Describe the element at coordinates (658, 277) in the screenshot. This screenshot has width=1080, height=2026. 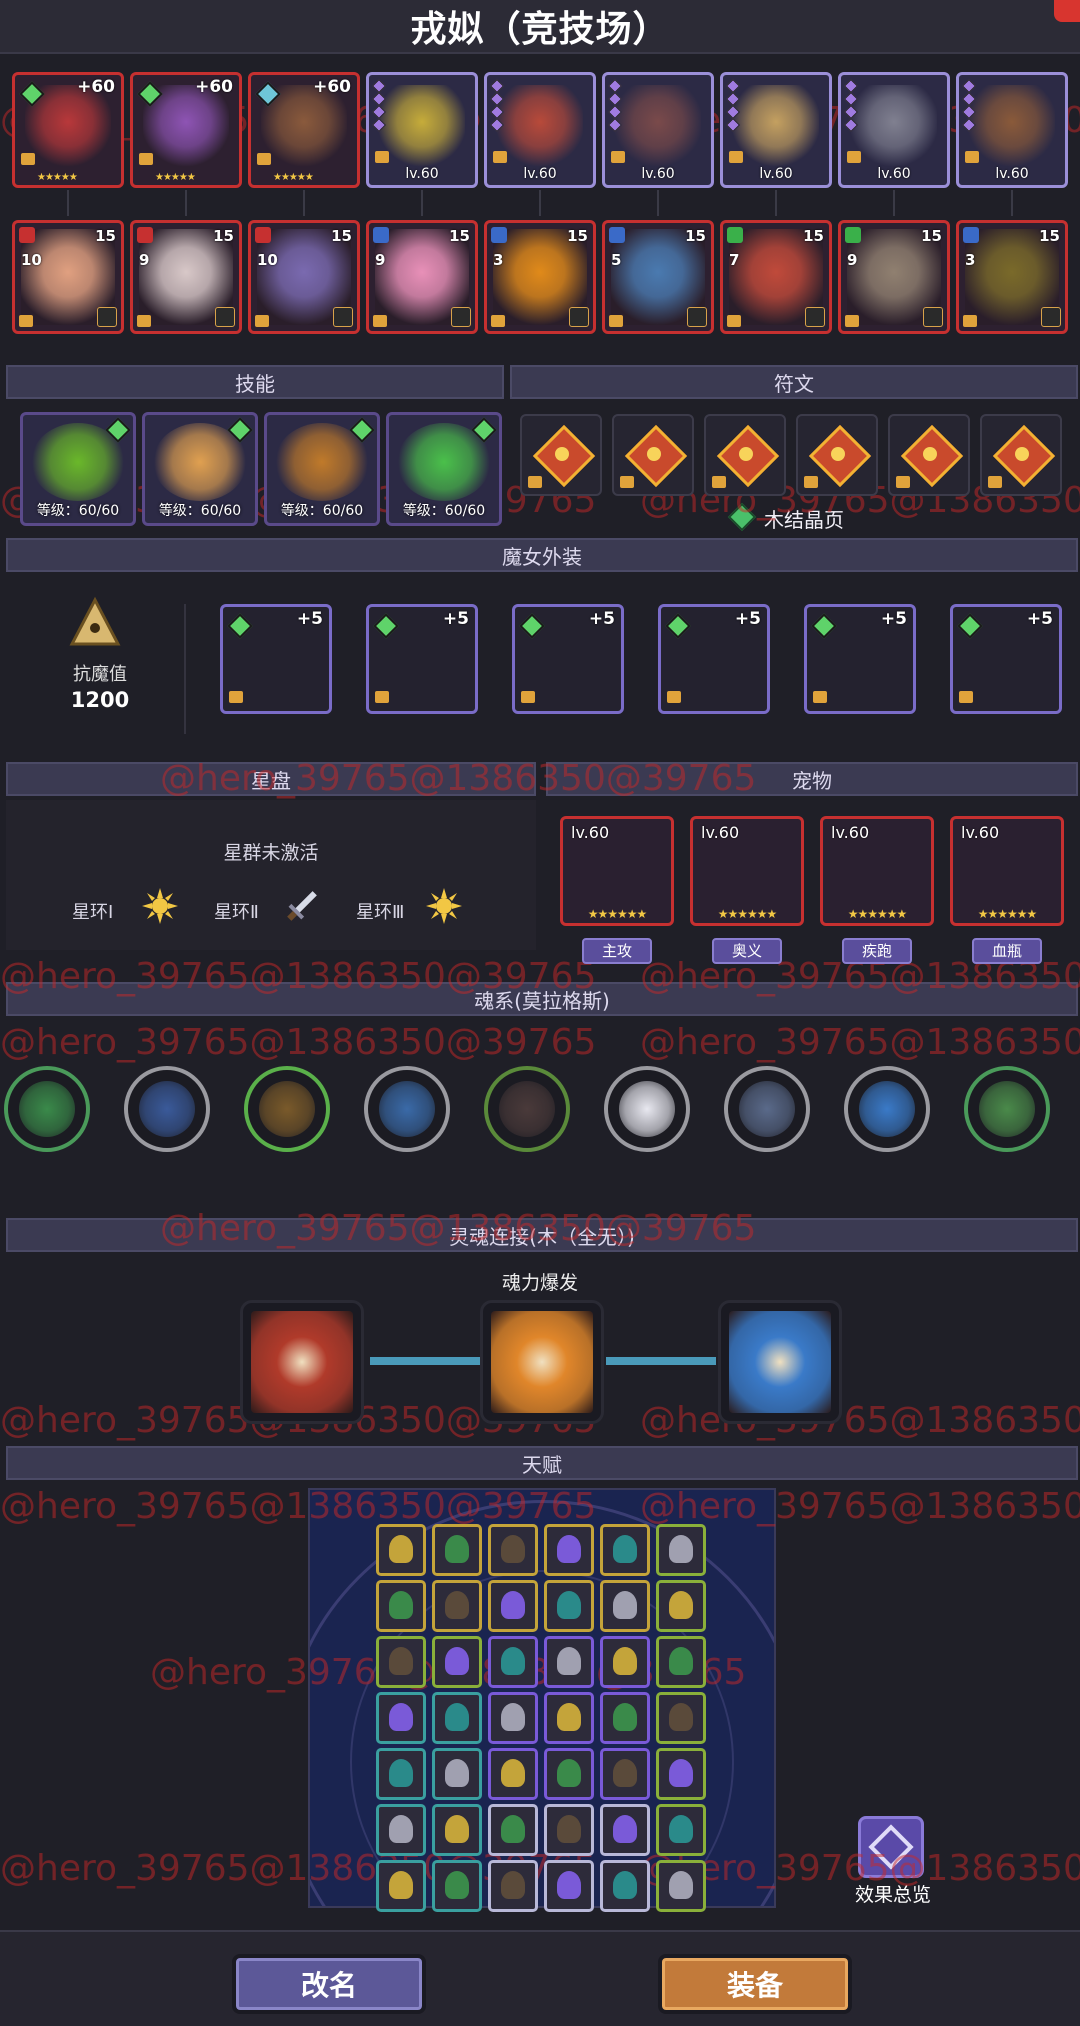
I see `hero-card: 5 15` at that location.